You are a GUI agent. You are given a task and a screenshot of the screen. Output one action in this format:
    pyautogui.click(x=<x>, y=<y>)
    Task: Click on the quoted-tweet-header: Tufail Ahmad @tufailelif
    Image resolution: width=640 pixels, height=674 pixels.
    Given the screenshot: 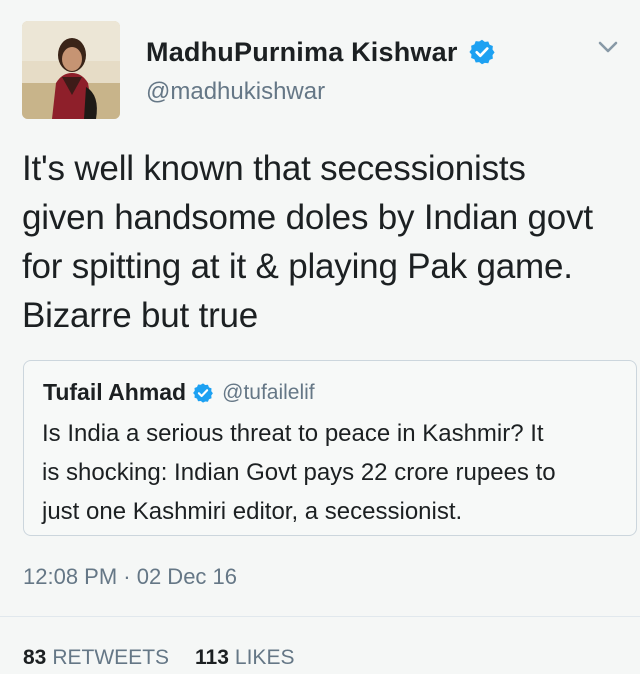 What is the action you would take?
    pyautogui.click(x=179, y=392)
    